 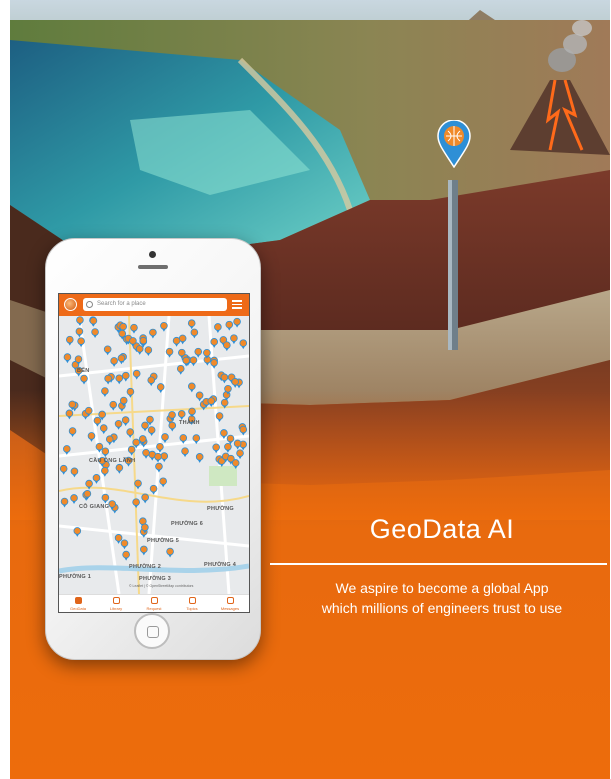 I want to click on home-button, so click(x=152, y=631).